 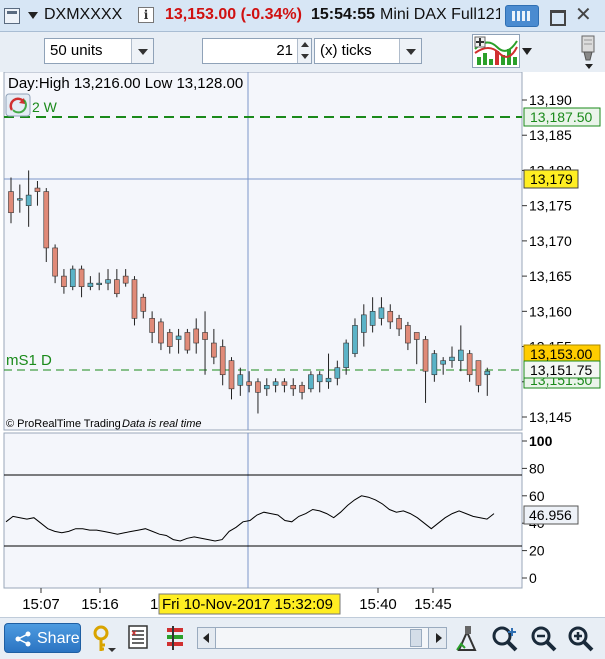 What do you see at coordinates (416, 638) in the screenshot?
I see `scroll-thumb` at bounding box center [416, 638].